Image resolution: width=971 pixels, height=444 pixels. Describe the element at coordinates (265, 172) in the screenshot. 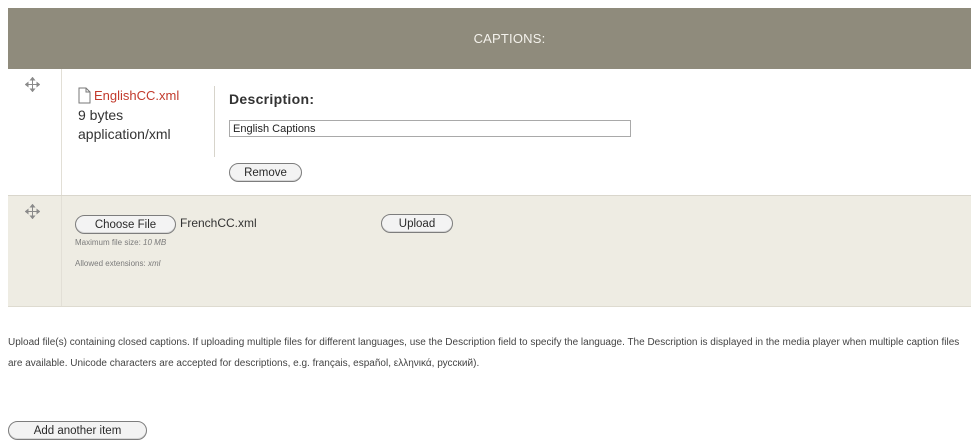

I see `remove-button: Remove` at that location.